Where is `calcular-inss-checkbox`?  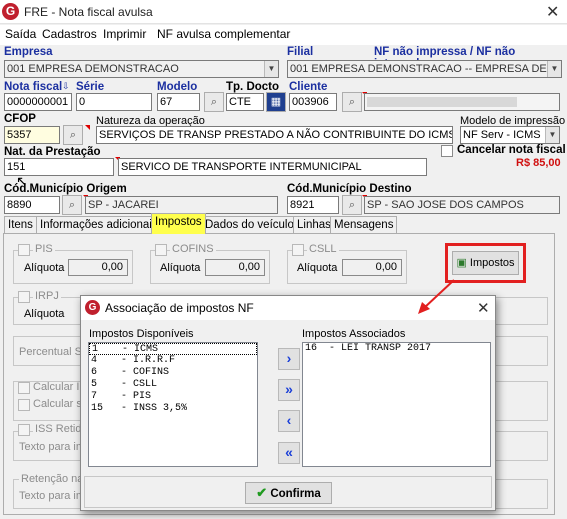 calcular-inss-checkbox is located at coordinates (24, 388).